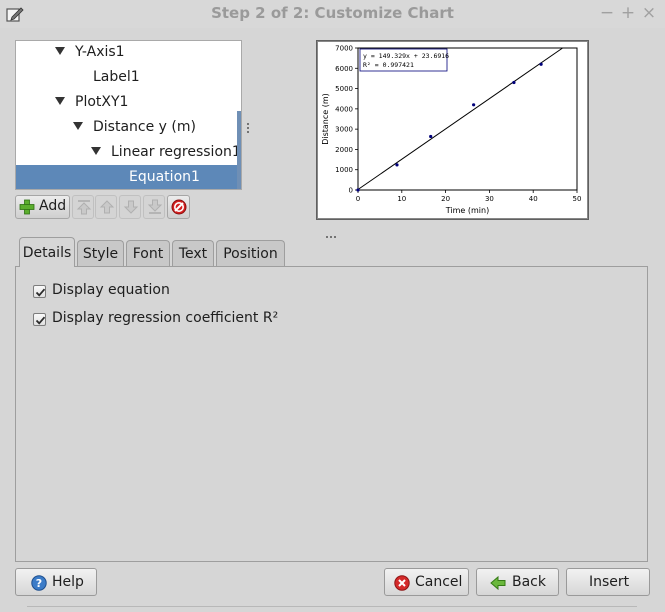 Image resolution: width=665 pixels, height=612 pixels. What do you see at coordinates (344, 170) in the screenshot?
I see `y-tick-label: 1000` at bounding box center [344, 170].